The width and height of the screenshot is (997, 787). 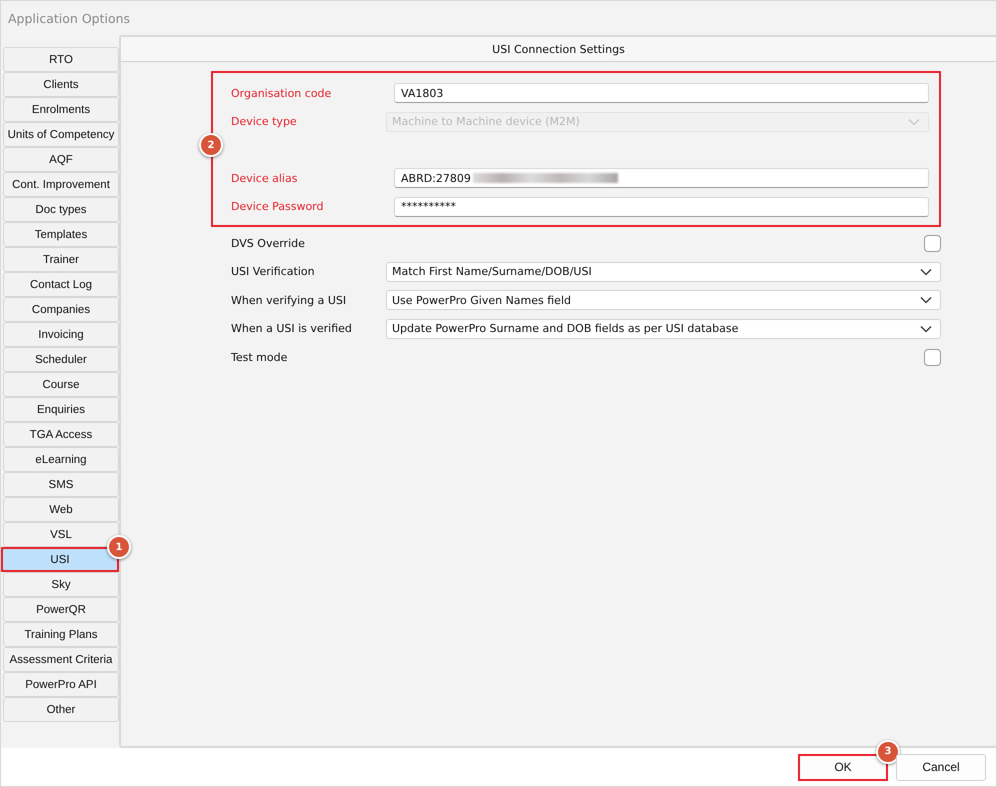 What do you see at coordinates (61, 234) in the screenshot?
I see `sidebar-tab: Templates` at bounding box center [61, 234].